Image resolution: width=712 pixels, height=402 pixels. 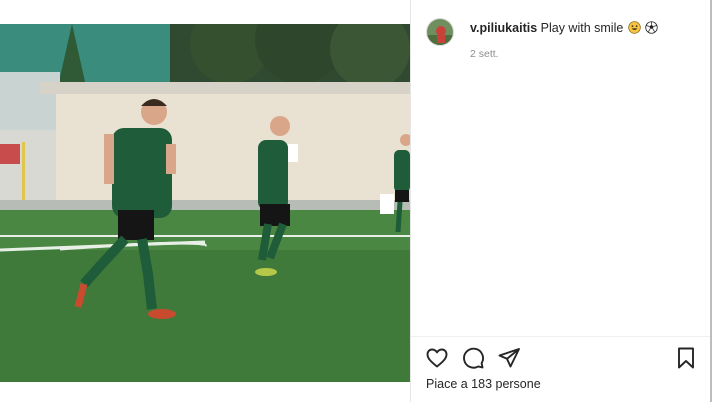 I want to click on bookmark-icon, so click(x=686, y=358).